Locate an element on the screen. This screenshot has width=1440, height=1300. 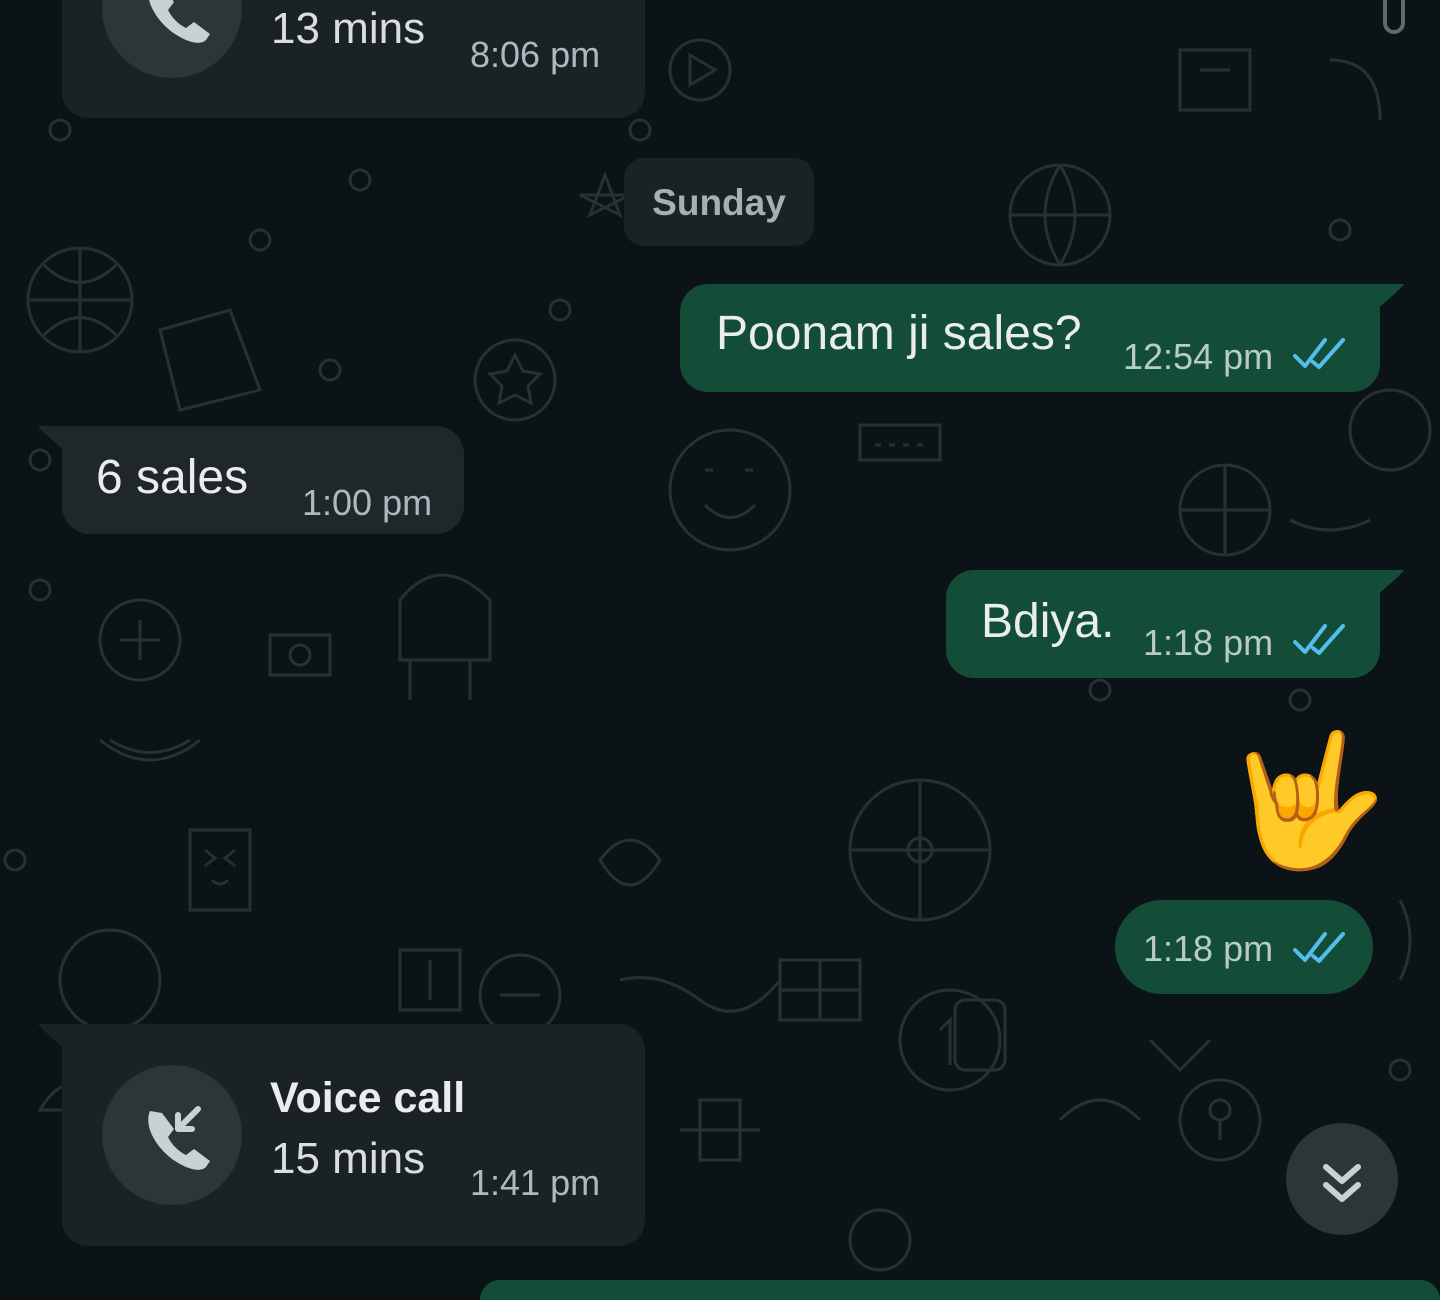
next-bubble-edge is located at coordinates (960, 1290).